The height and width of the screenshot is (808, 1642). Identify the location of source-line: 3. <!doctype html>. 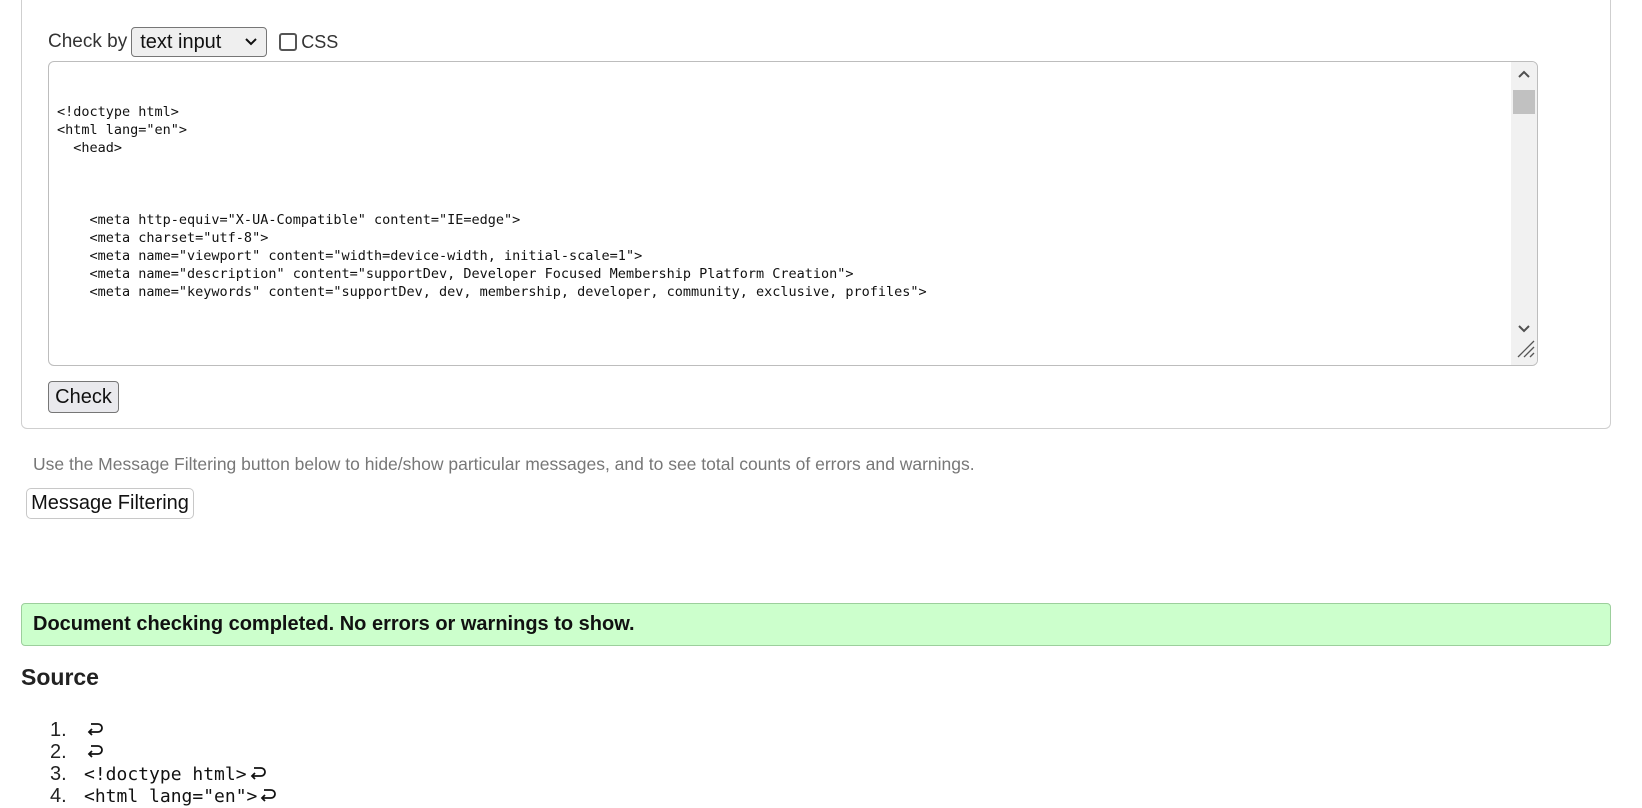
(164, 774).